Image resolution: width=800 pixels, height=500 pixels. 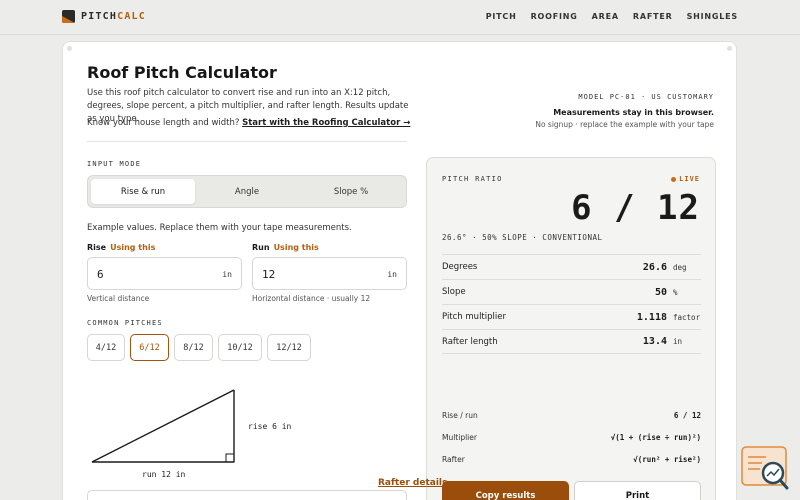 What do you see at coordinates (118, 298) in the screenshot?
I see `rise-hint: Vertical distance` at bounding box center [118, 298].